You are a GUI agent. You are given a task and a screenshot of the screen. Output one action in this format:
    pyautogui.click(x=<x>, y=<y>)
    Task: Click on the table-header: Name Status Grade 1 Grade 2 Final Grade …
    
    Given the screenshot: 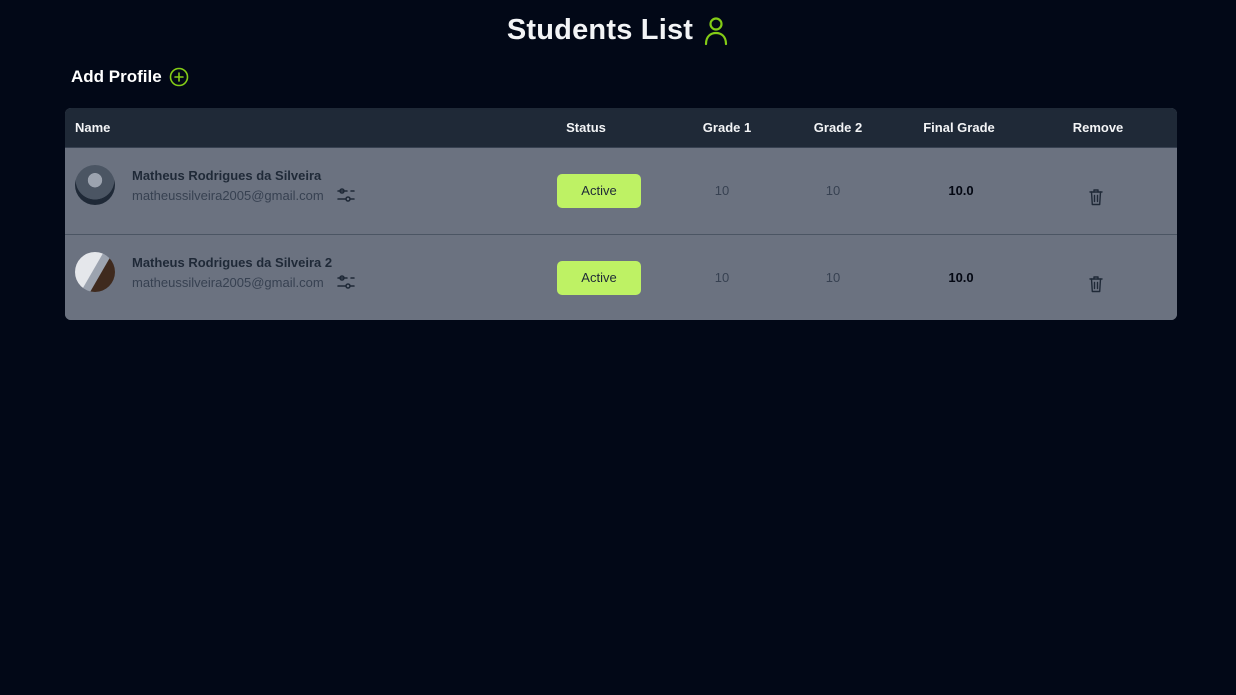 What is the action you would take?
    pyautogui.click(x=621, y=128)
    